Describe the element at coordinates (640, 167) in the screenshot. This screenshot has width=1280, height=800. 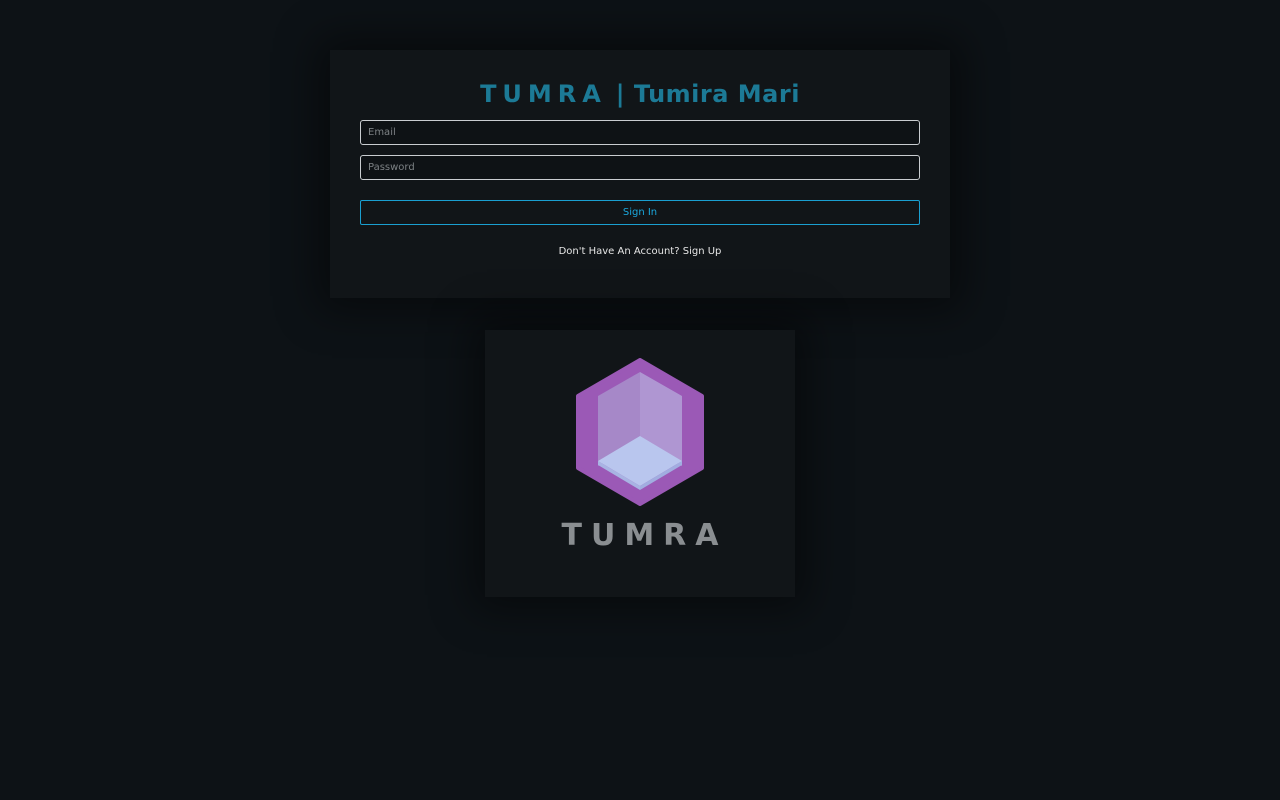
I see `password-field` at that location.